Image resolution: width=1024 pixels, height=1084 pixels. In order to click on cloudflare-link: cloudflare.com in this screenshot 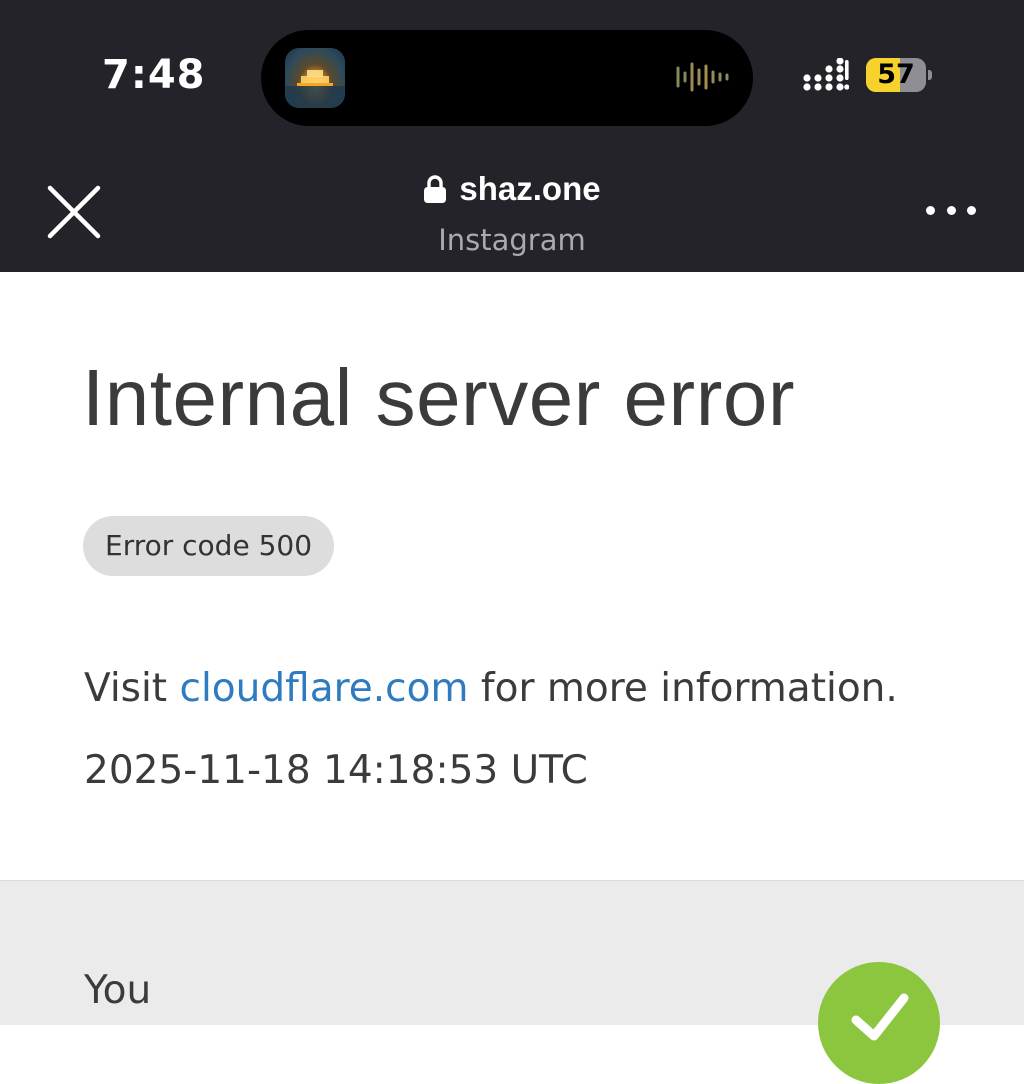, I will do `click(324, 688)`.